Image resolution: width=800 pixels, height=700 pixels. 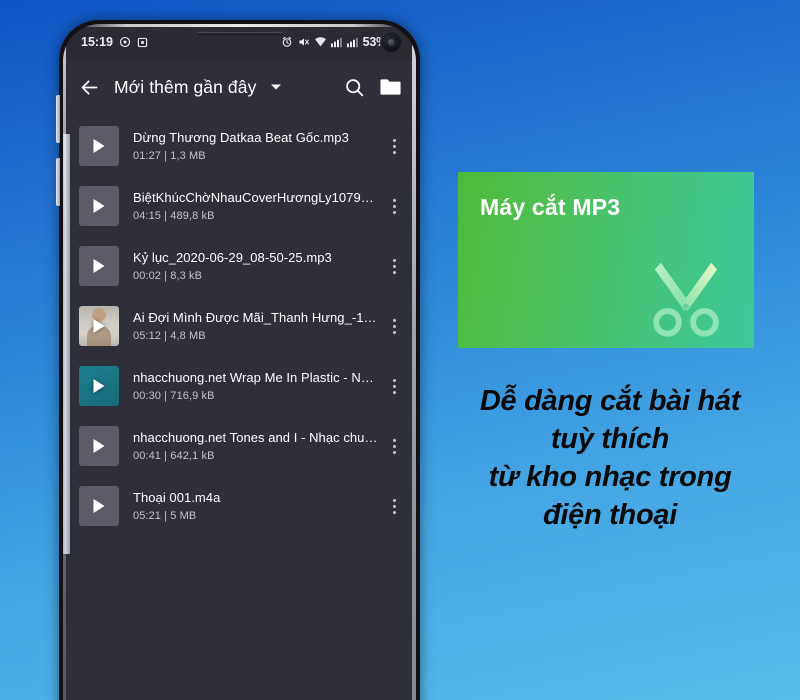 What do you see at coordinates (391, 42) in the screenshot?
I see `front-camera-punch-hole` at bounding box center [391, 42].